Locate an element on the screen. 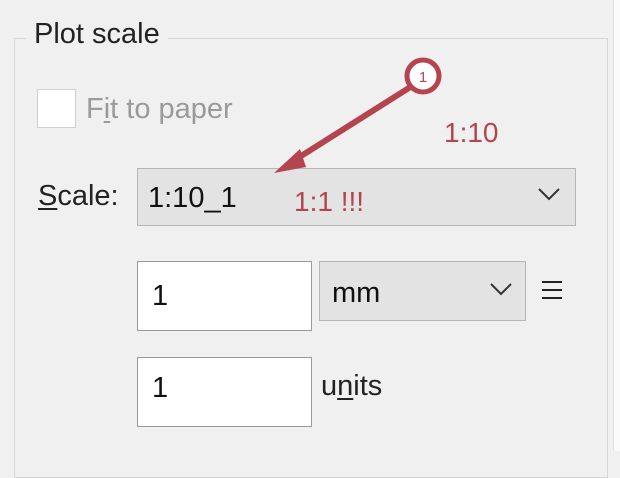 The height and width of the screenshot is (478, 620). unit-selected-value: mm is located at coordinates (356, 293).